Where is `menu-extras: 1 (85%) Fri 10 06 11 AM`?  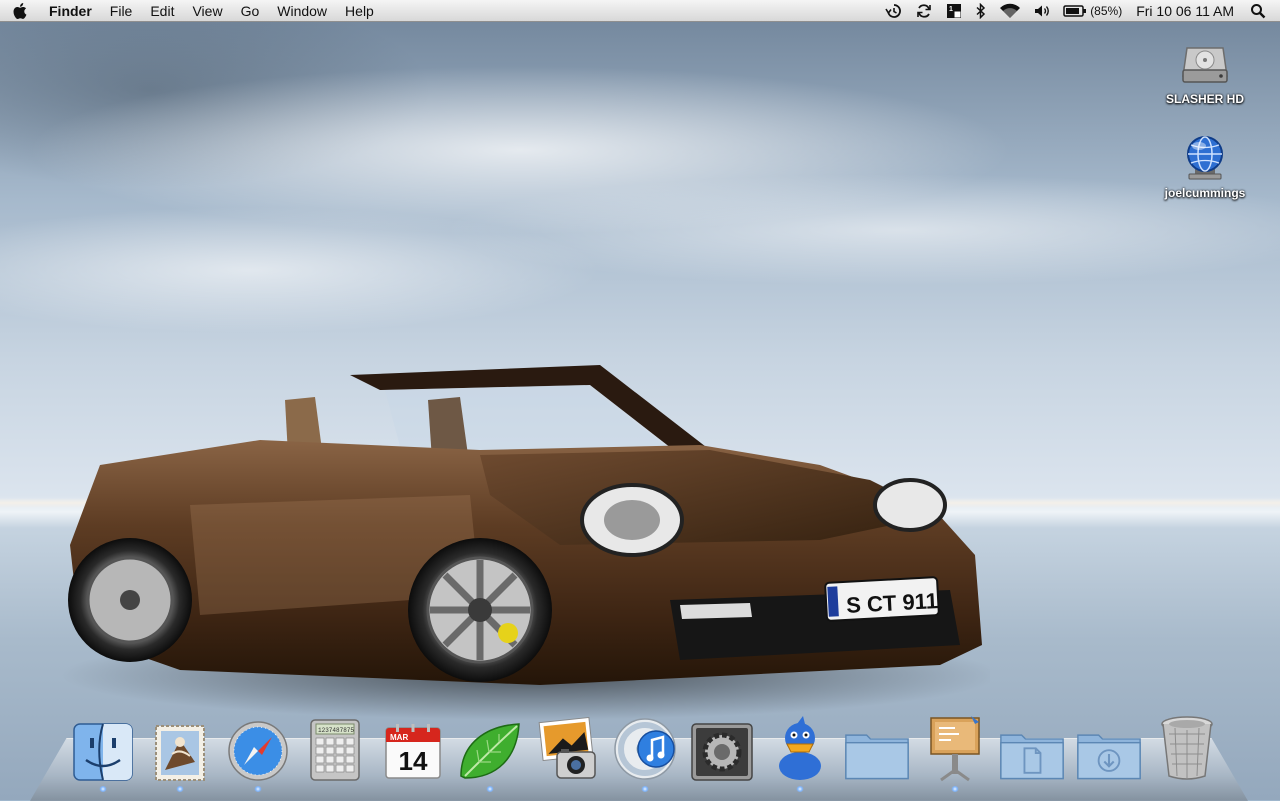
menu-extras: 1 (85%) Fri 10 06 11 AM is located at coordinates (1079, 11).